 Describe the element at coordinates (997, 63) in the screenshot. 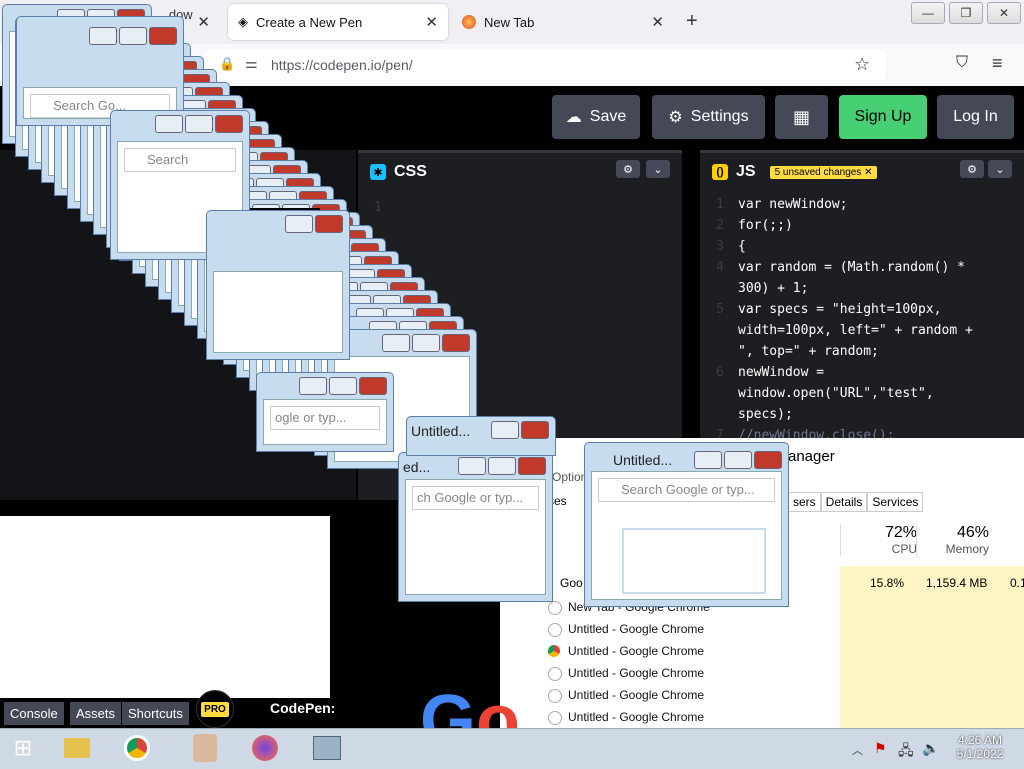

I see `menu-icon: ≡` at that location.